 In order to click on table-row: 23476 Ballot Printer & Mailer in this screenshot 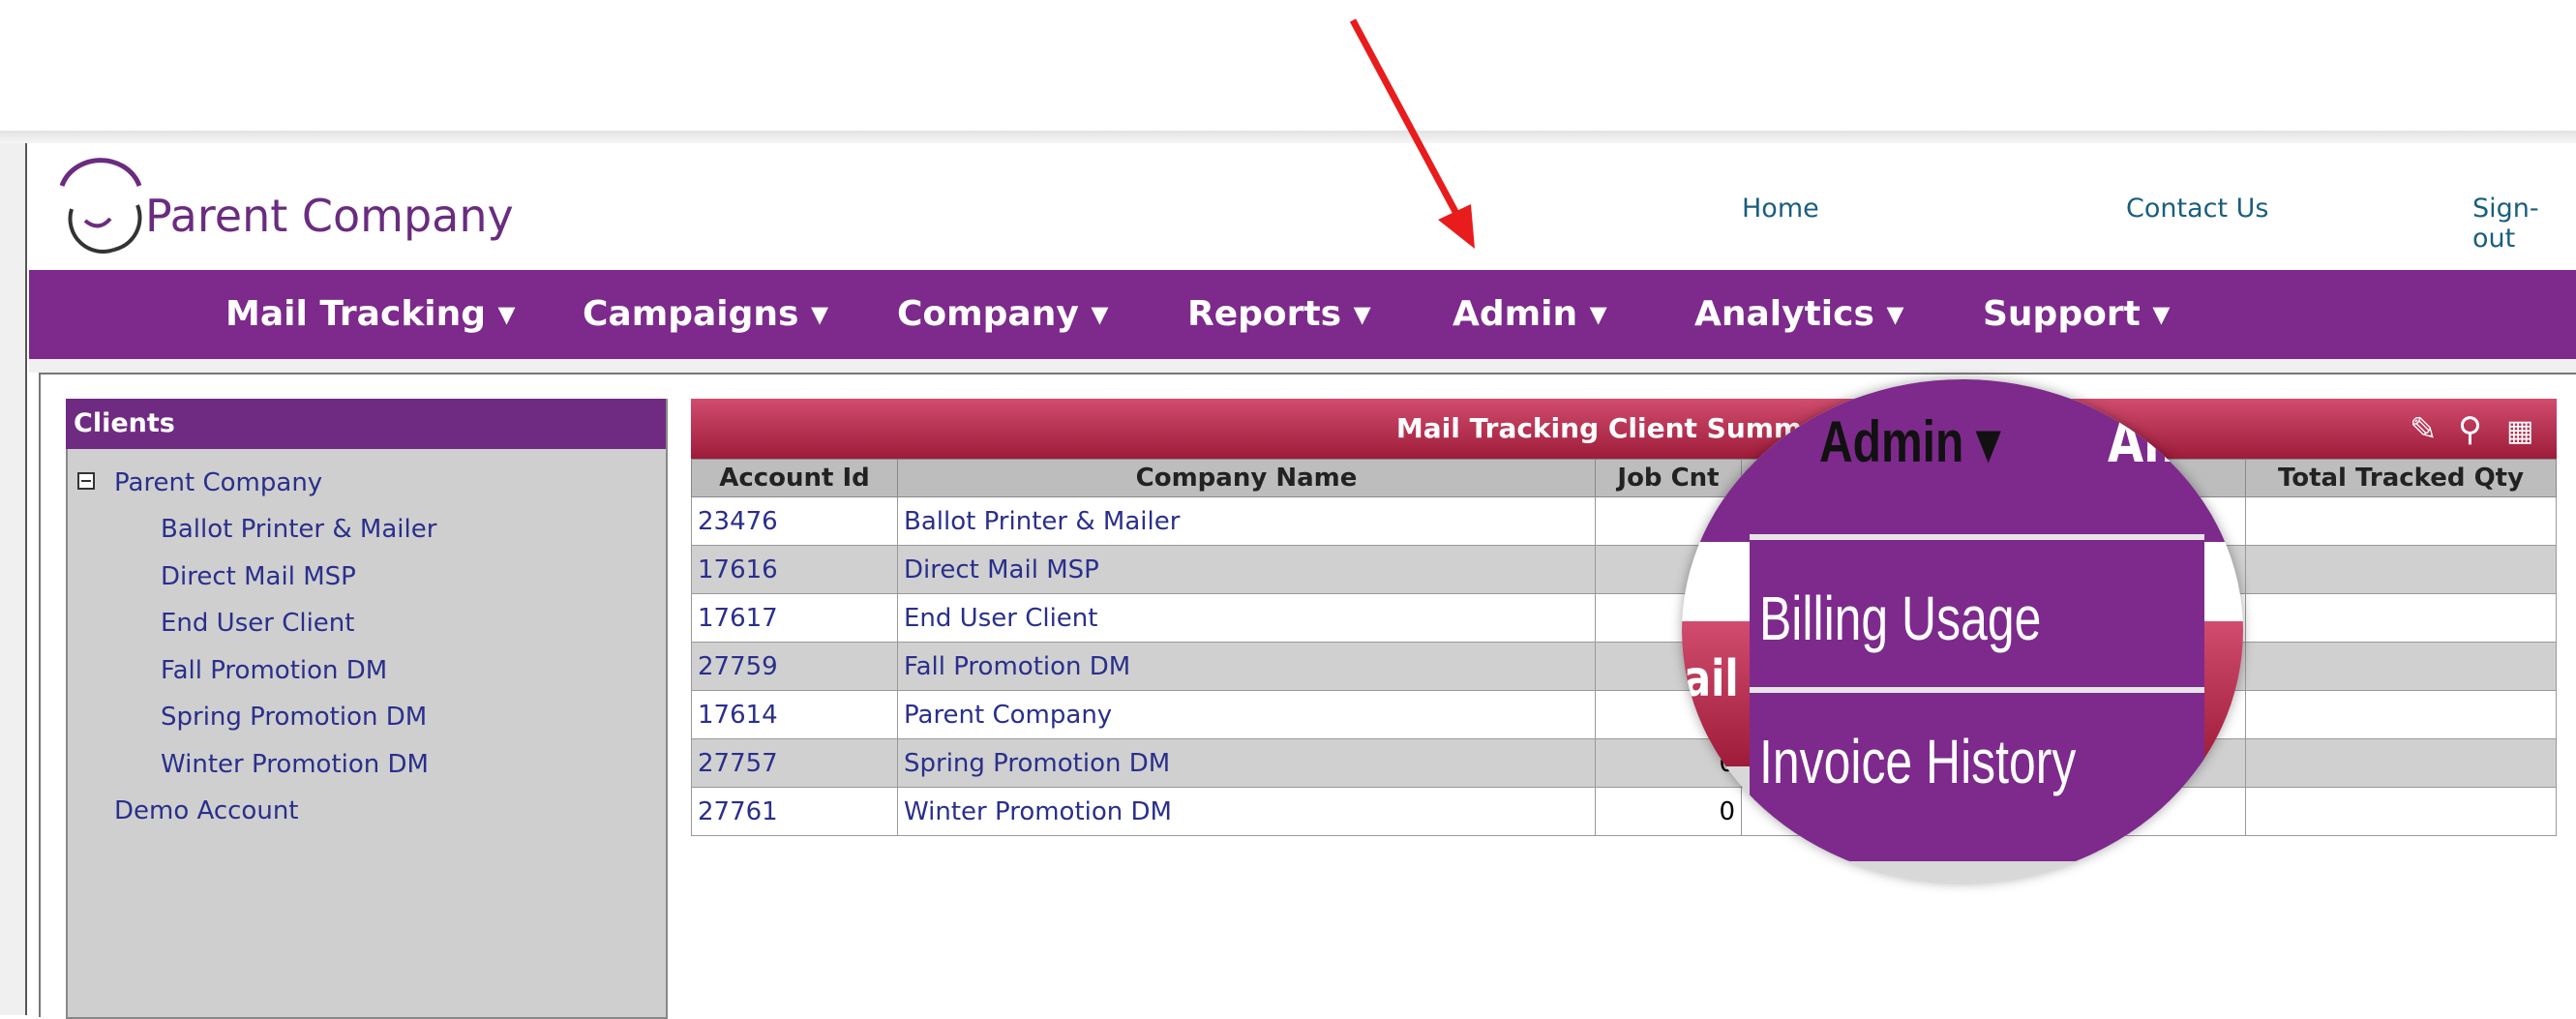, I will do `click(1624, 521)`.